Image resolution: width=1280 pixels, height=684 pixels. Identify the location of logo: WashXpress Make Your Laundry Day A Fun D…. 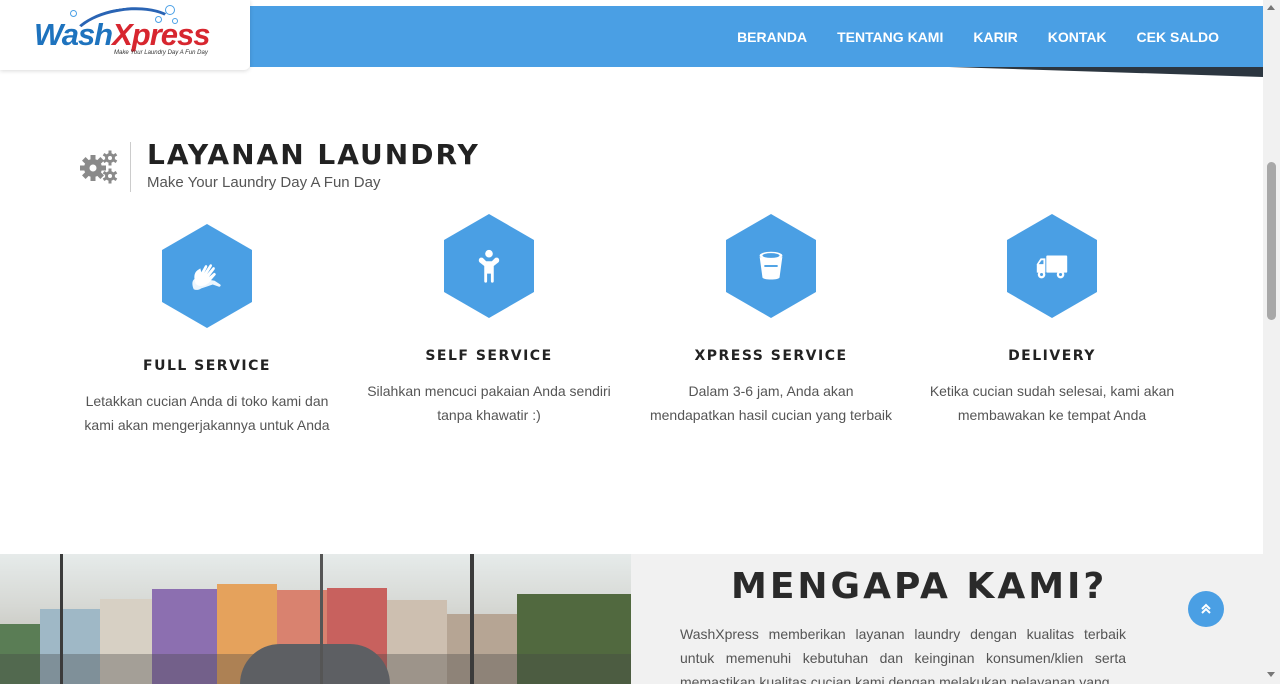
(125, 36).